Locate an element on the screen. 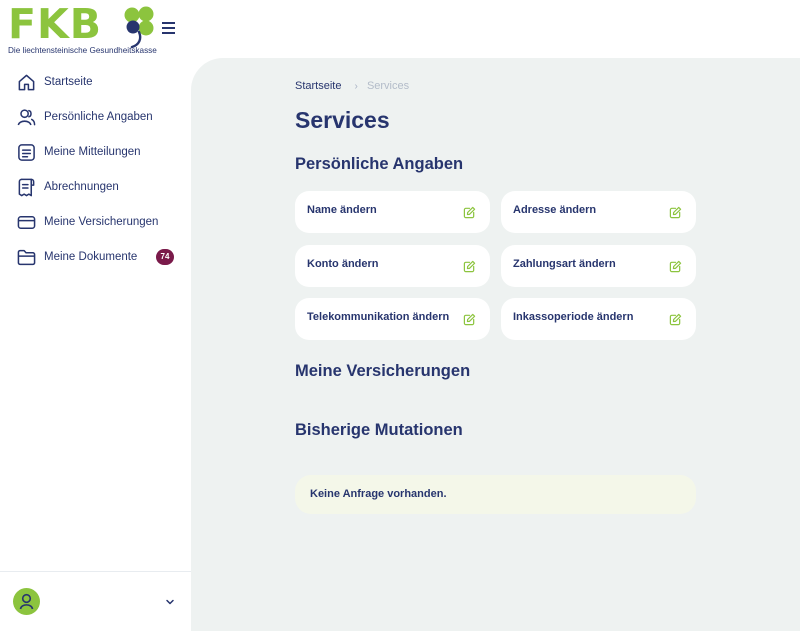 The image size is (800, 631). clover-logo-icon is located at coordinates (139, 27).